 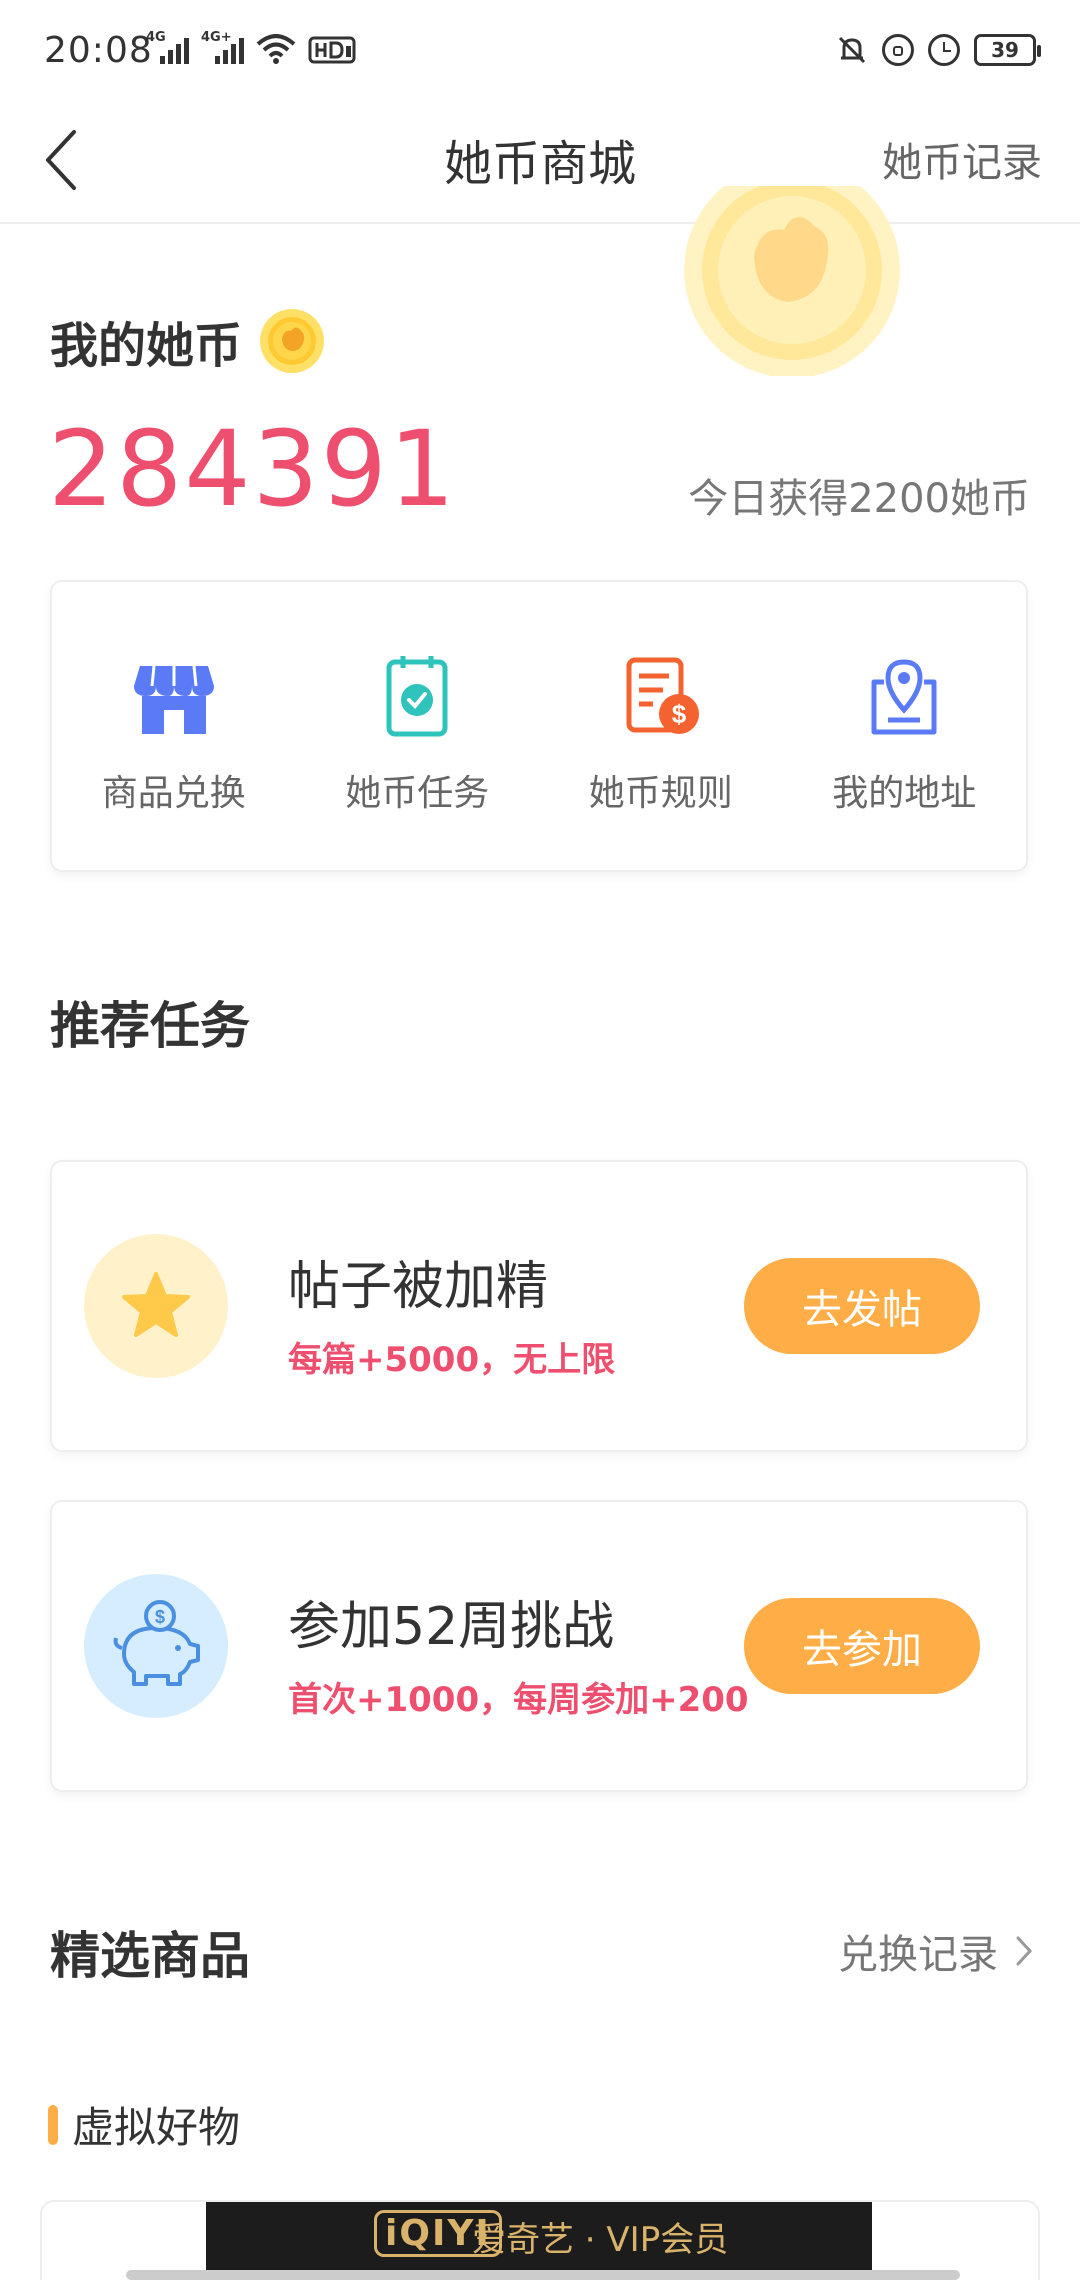 What do you see at coordinates (1024, 1951) in the screenshot?
I see `chevron-right-icon` at bounding box center [1024, 1951].